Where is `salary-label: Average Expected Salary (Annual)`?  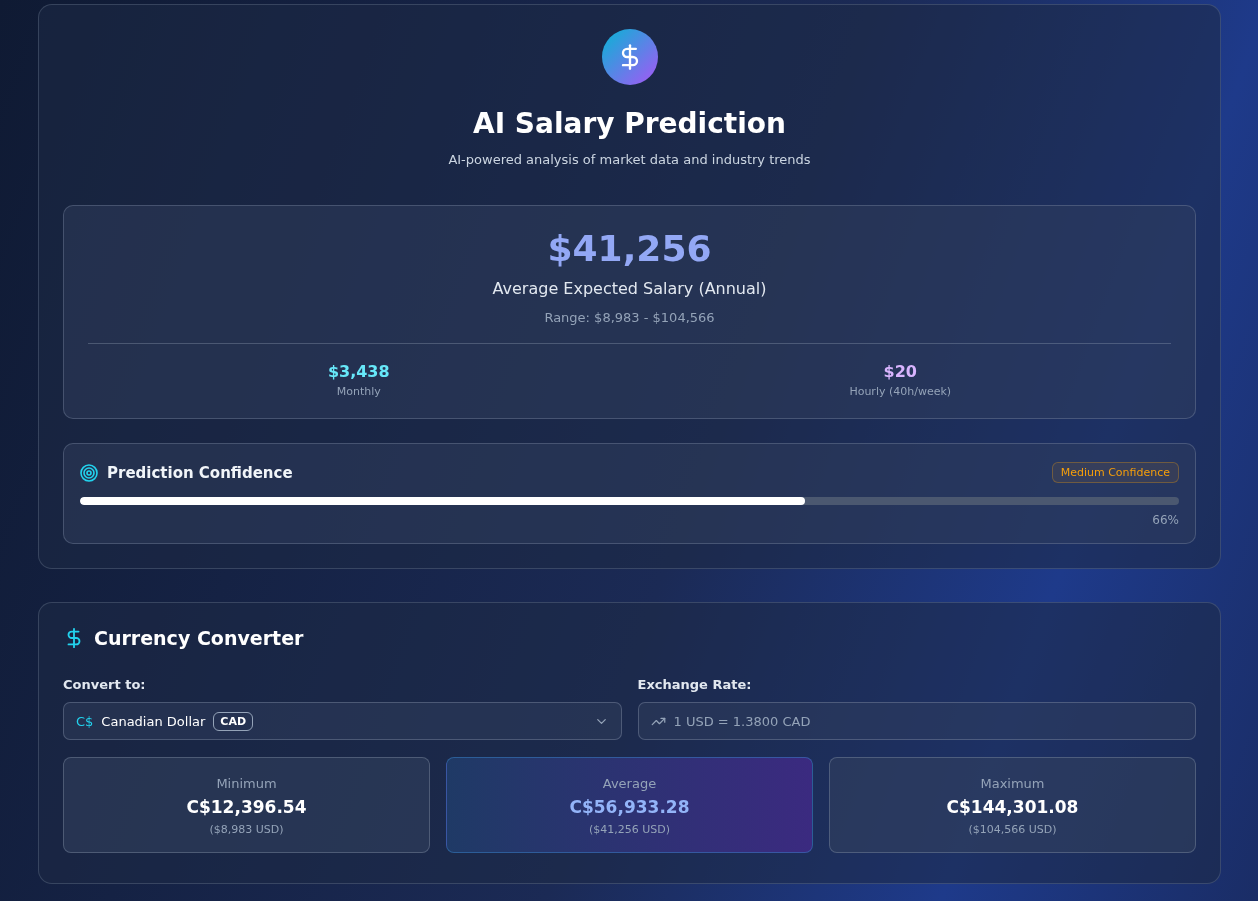 salary-label: Average Expected Salary (Annual) is located at coordinates (629, 288).